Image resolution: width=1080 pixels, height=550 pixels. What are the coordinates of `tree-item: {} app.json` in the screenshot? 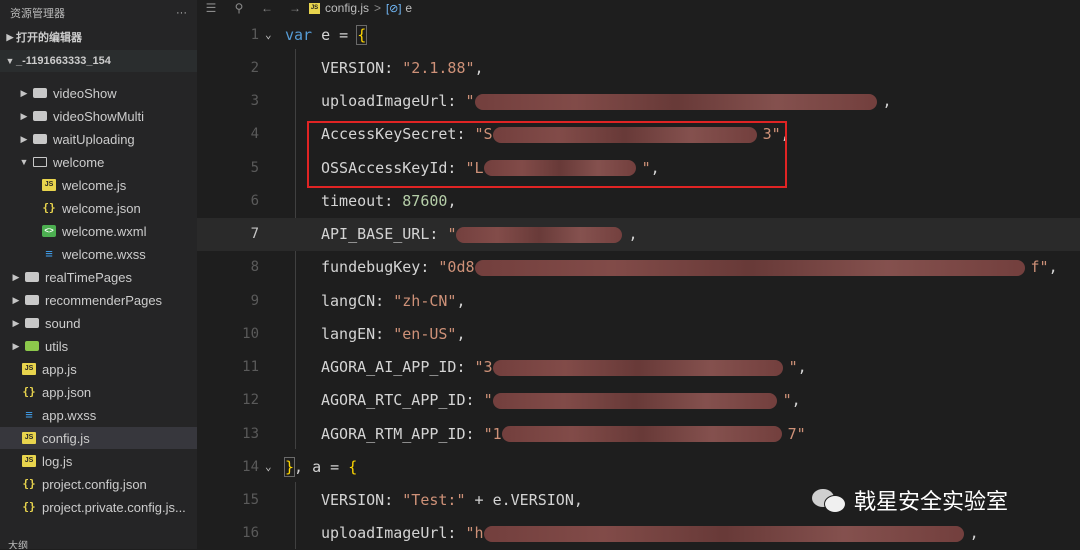 It's located at (98, 392).